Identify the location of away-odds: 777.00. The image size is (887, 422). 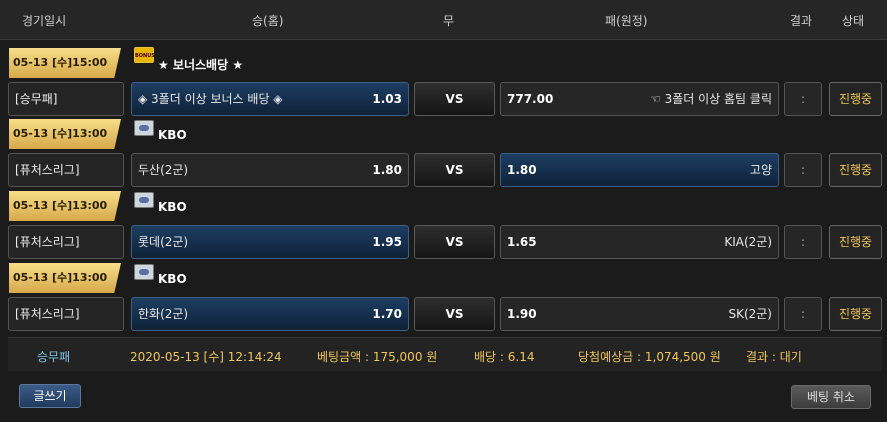
(530, 99).